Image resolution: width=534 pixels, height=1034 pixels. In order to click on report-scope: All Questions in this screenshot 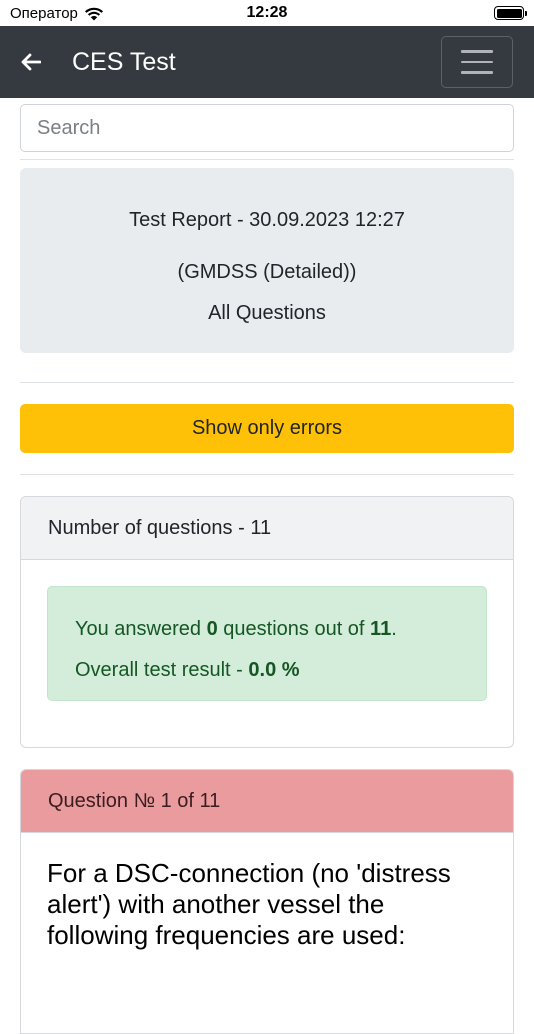, I will do `click(267, 313)`.